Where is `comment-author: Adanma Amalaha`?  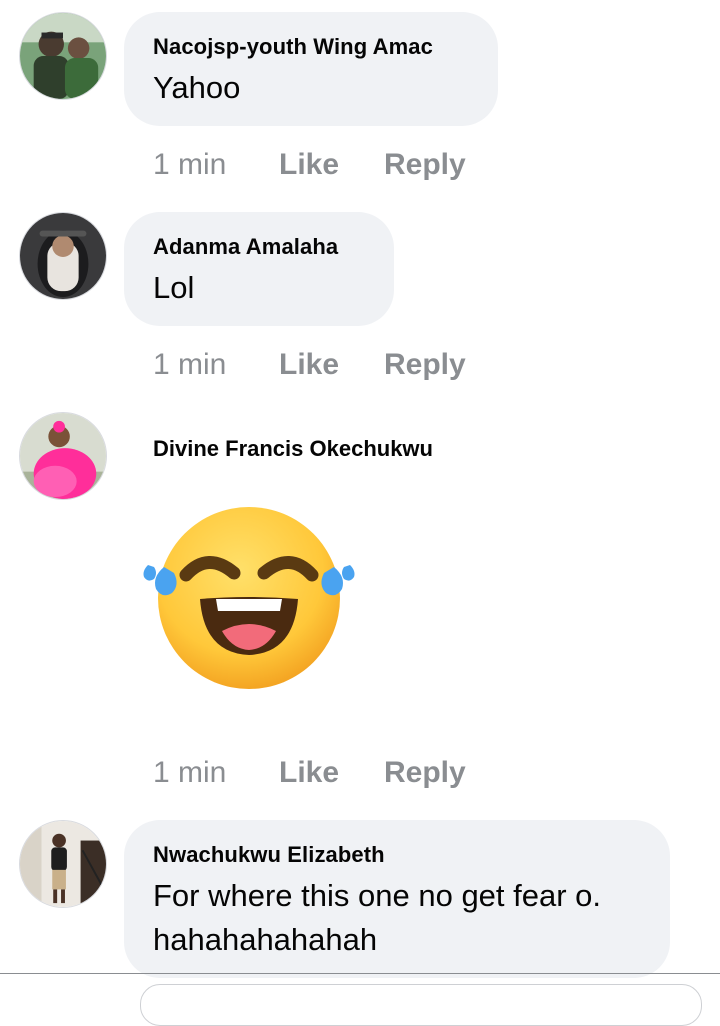 comment-author: Adanma Amalaha is located at coordinates (258, 247).